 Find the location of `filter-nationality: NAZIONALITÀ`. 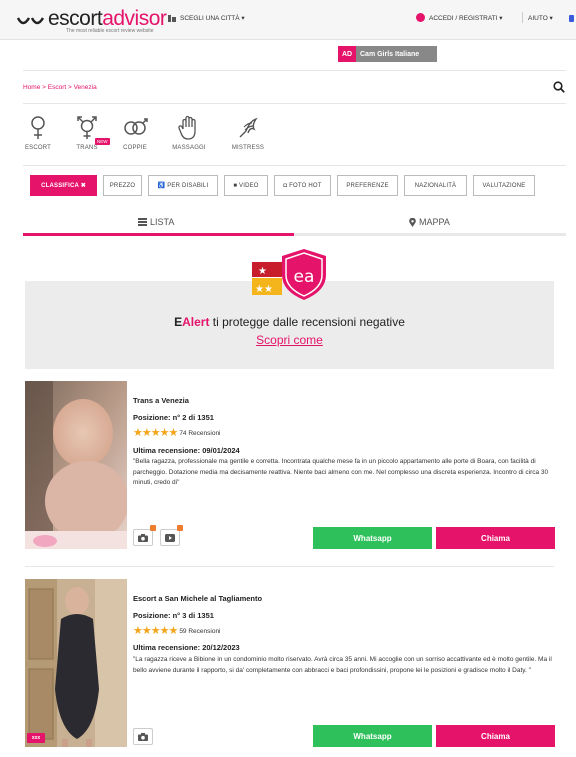

filter-nationality: NAZIONALITÀ is located at coordinates (435, 185).